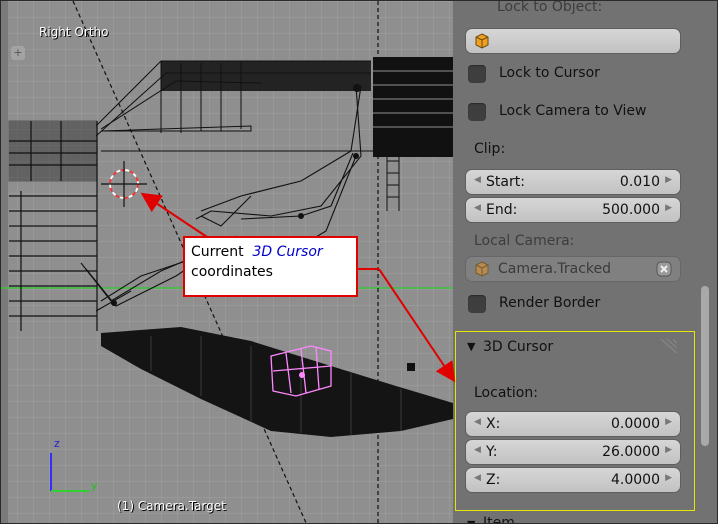 The image size is (718, 524). What do you see at coordinates (524, 241) in the screenshot?
I see `local-camera-label: Local Camera:` at bounding box center [524, 241].